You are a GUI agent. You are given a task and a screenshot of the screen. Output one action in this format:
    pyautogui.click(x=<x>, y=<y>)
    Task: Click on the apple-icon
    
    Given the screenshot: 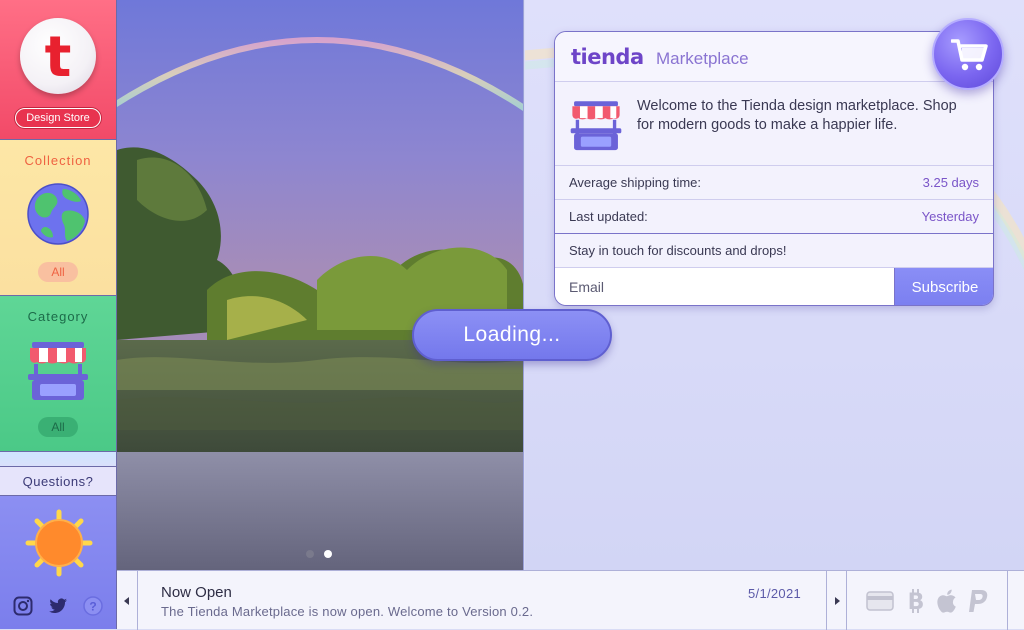 What is the action you would take?
    pyautogui.click(x=946, y=601)
    